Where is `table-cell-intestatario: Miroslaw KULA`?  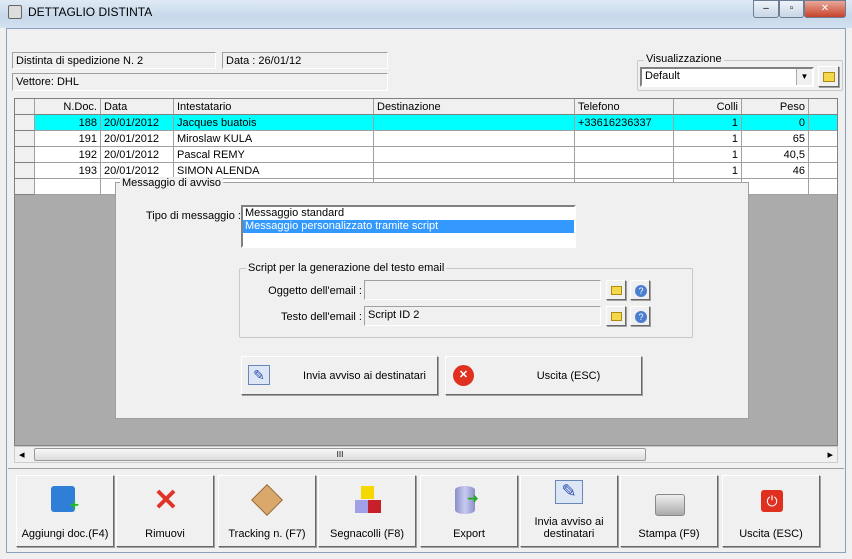 table-cell-intestatario: Miroslaw KULA is located at coordinates (274, 139).